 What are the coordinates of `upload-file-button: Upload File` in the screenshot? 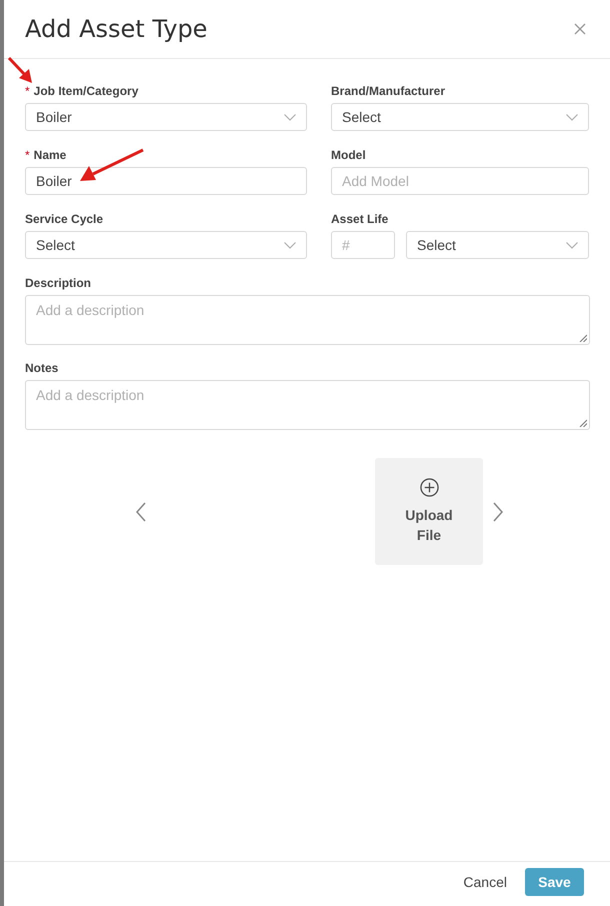 It's located at (429, 511).